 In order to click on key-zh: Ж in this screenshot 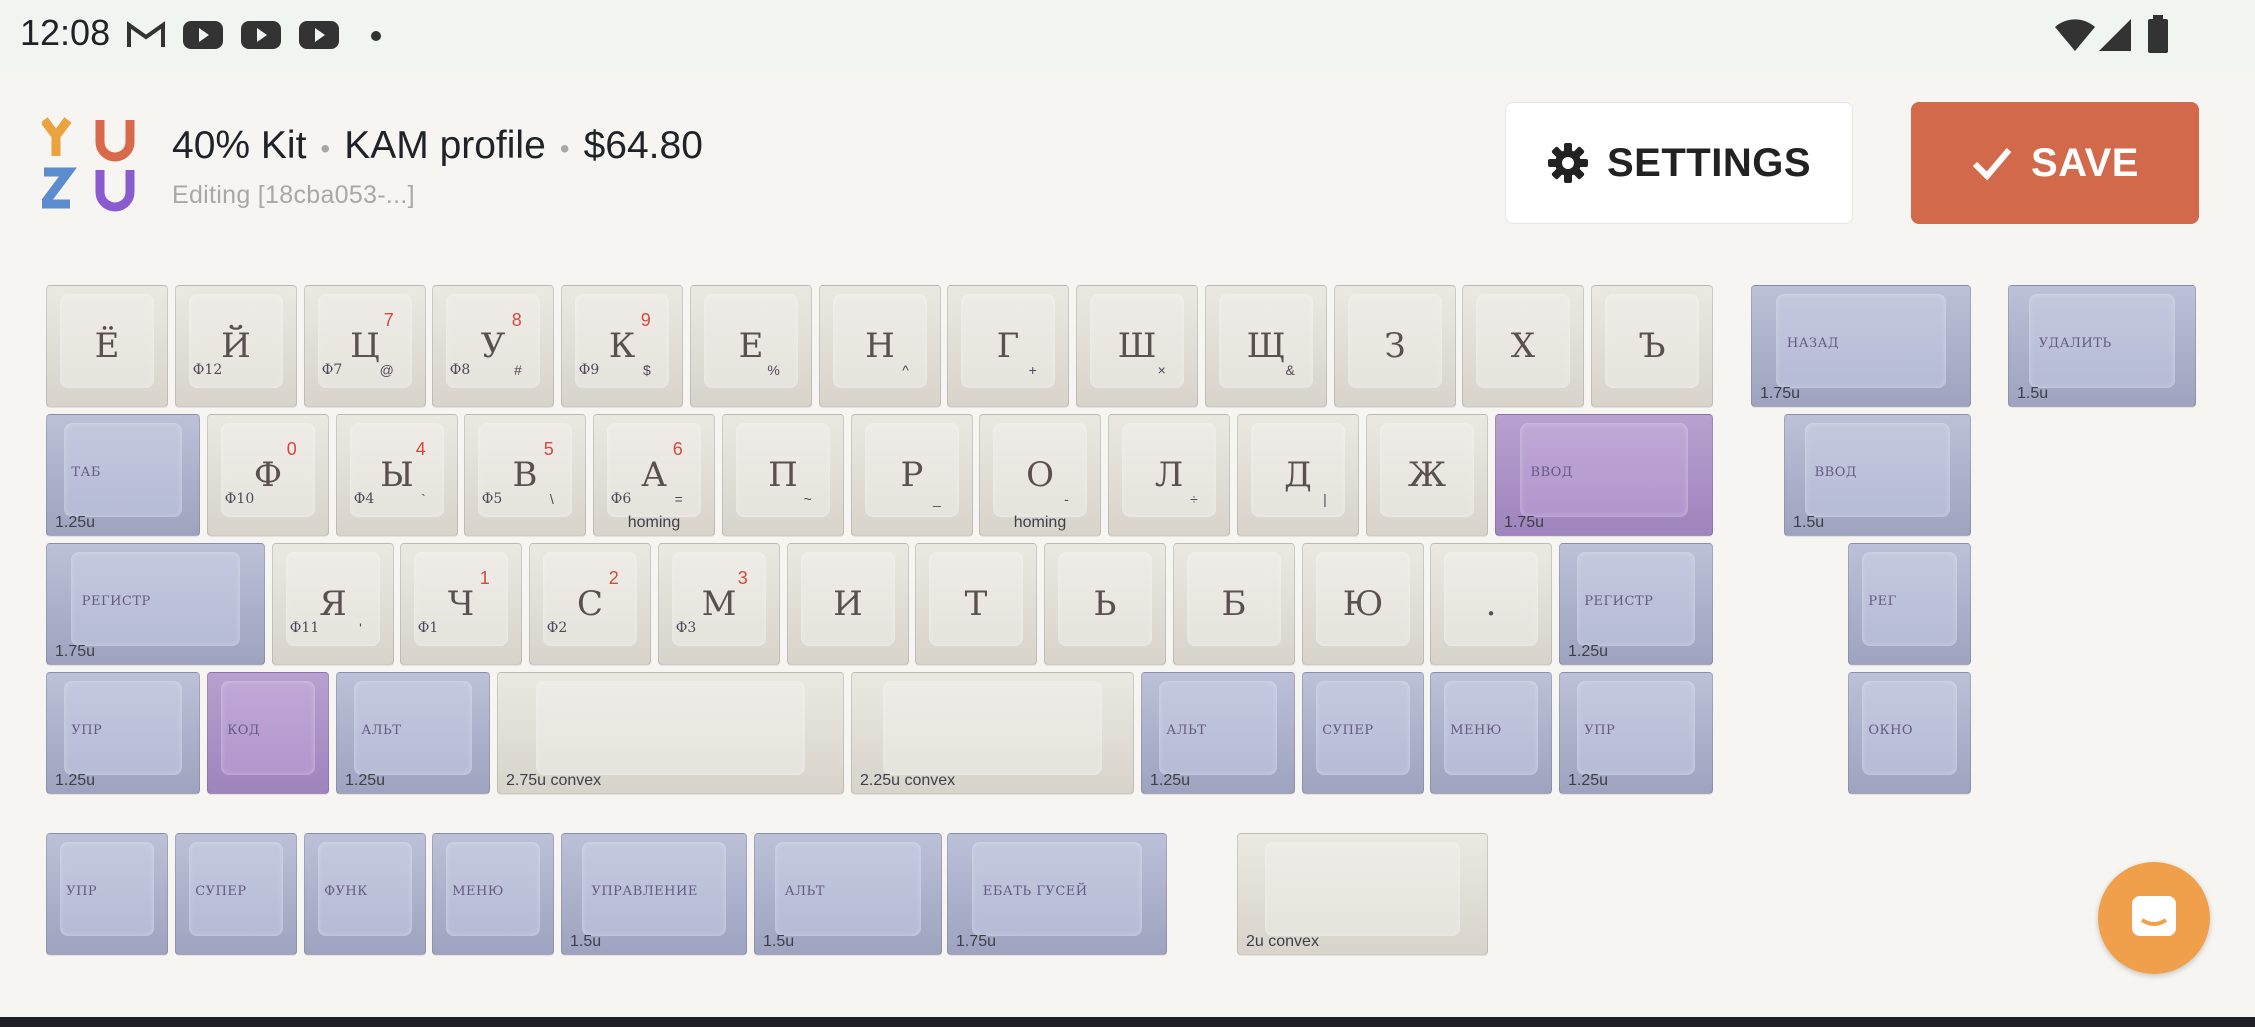, I will do `click(1427, 475)`.